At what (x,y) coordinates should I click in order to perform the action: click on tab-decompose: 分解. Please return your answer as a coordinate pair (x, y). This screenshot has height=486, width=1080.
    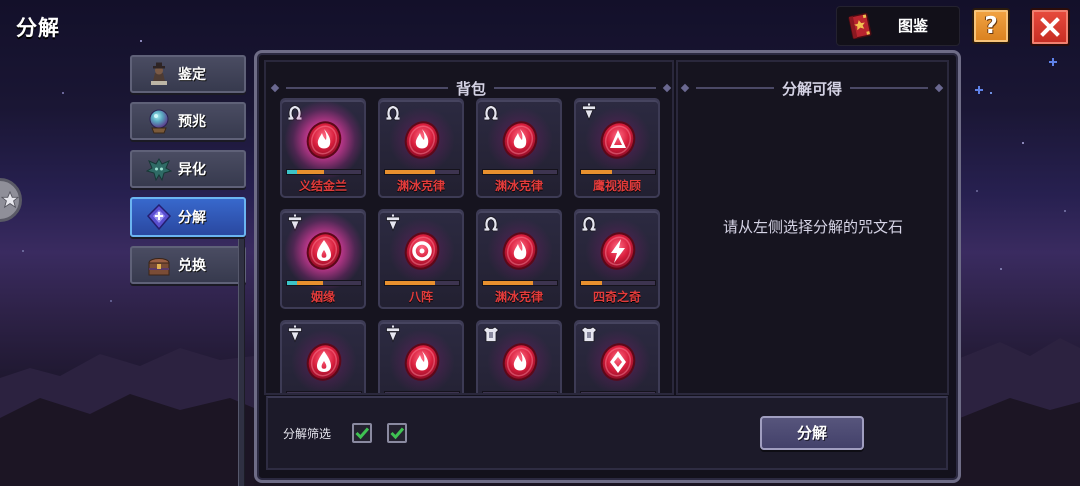
    Looking at the image, I should click on (188, 217).